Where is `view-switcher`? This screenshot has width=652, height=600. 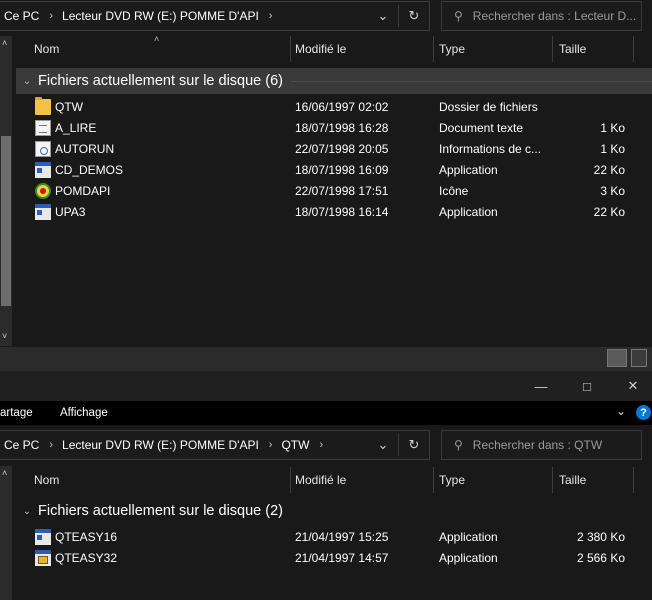 view-switcher is located at coordinates (627, 358).